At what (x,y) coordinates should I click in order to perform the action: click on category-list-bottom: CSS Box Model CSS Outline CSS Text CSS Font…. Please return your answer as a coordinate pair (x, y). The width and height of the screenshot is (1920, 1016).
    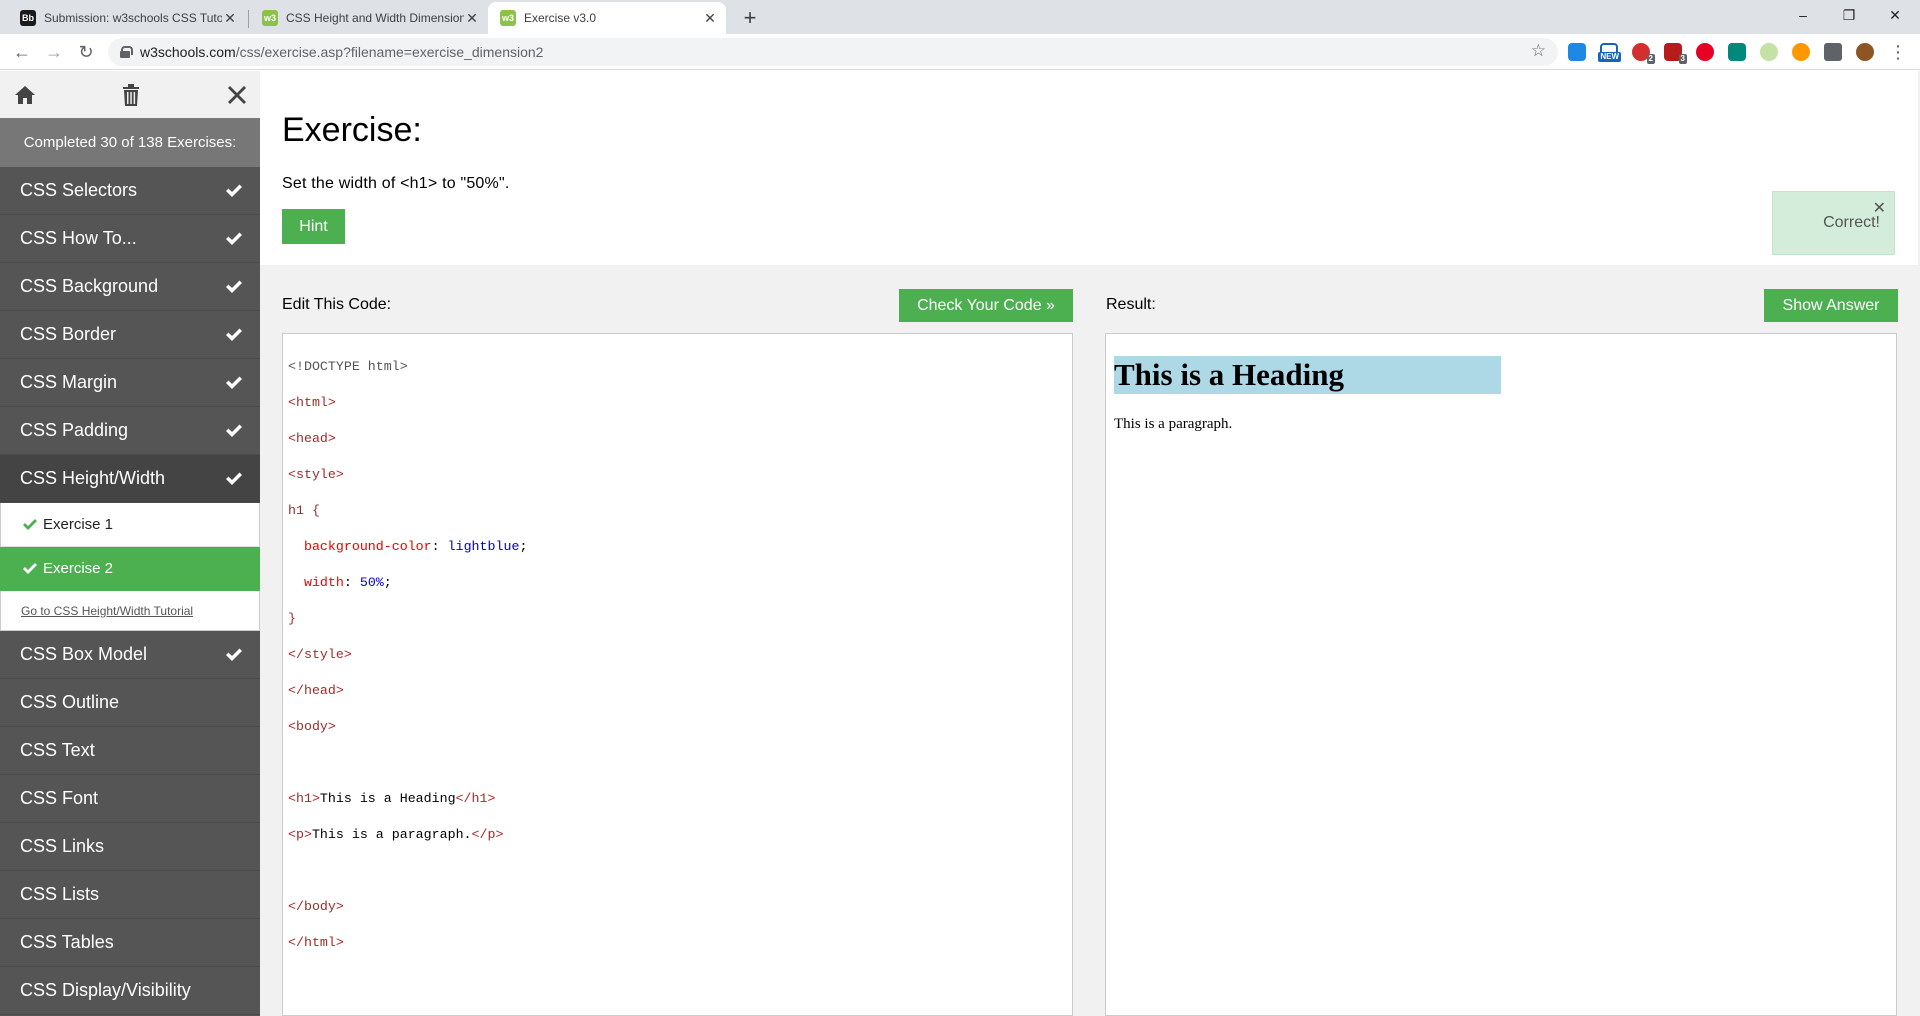
    Looking at the image, I should click on (130, 823).